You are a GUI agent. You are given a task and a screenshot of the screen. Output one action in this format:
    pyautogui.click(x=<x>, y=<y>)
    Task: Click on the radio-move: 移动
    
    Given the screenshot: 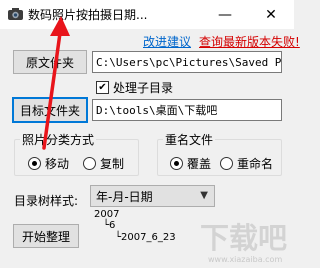 What is the action you would take?
    pyautogui.click(x=48, y=163)
    